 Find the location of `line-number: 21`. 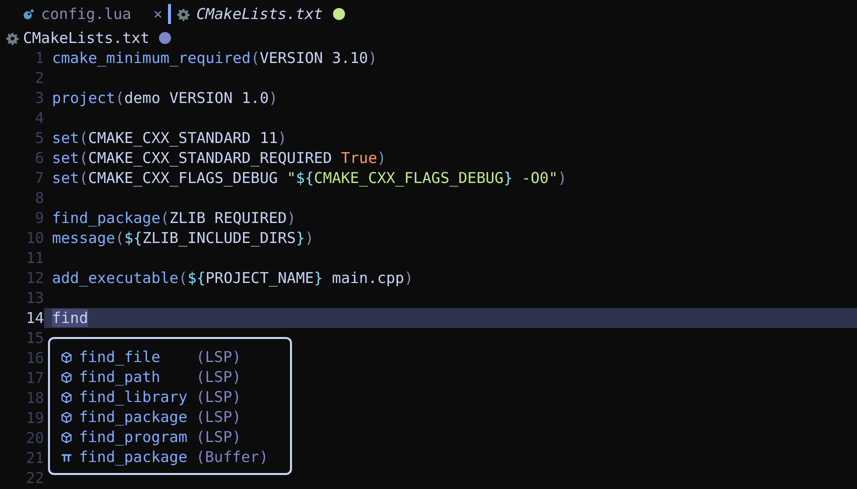

line-number: 21 is located at coordinates (34, 458).